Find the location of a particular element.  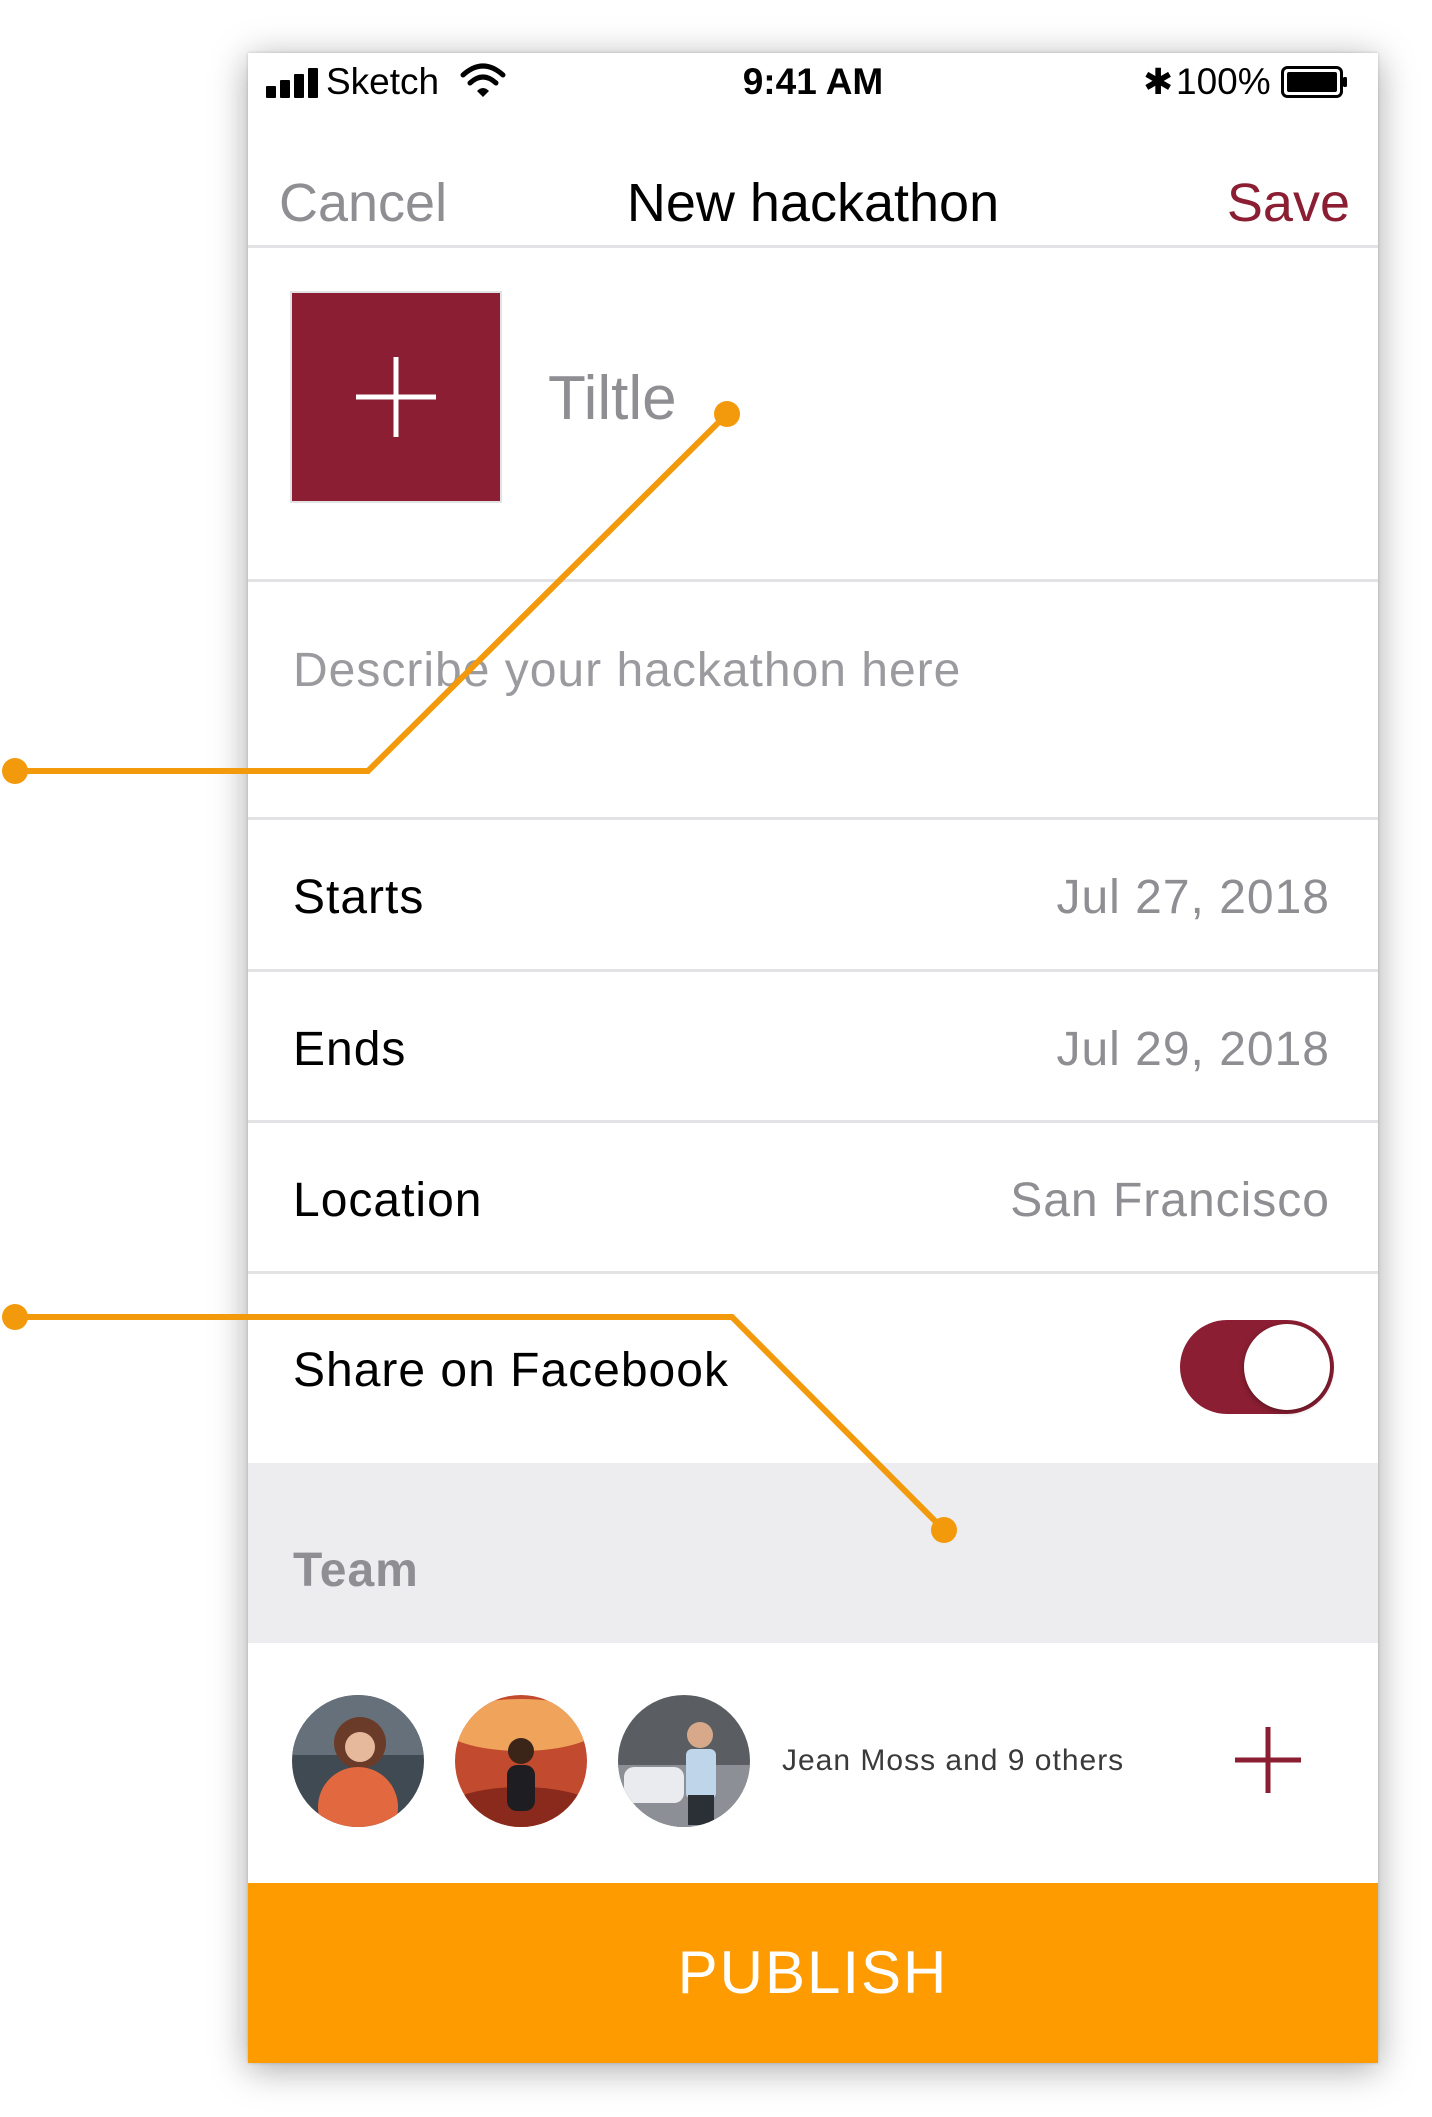

battery-icon is located at coordinates (1314, 82).